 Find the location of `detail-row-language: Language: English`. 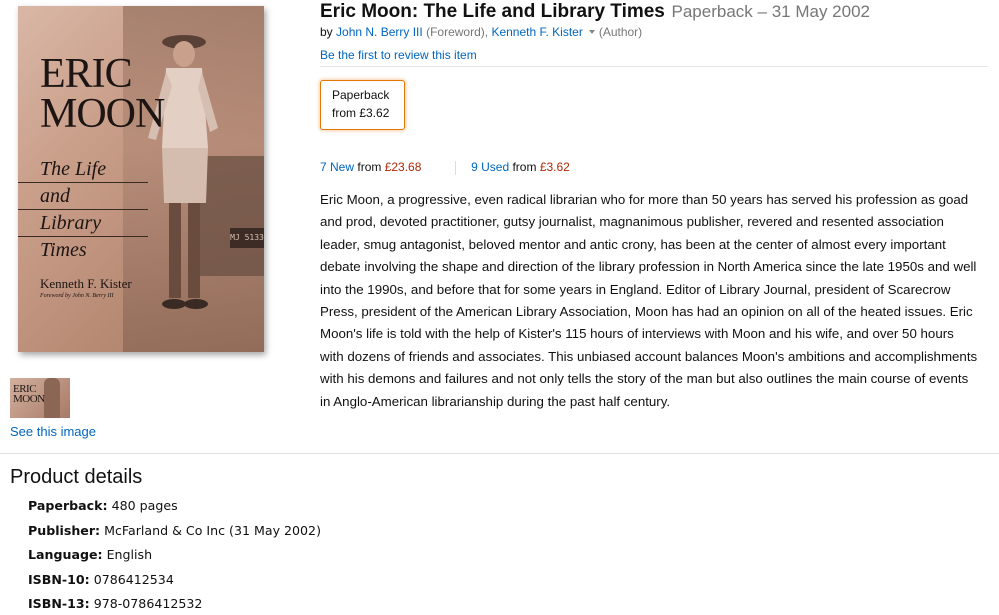

detail-row-language: Language: English is located at coordinates (90, 554).